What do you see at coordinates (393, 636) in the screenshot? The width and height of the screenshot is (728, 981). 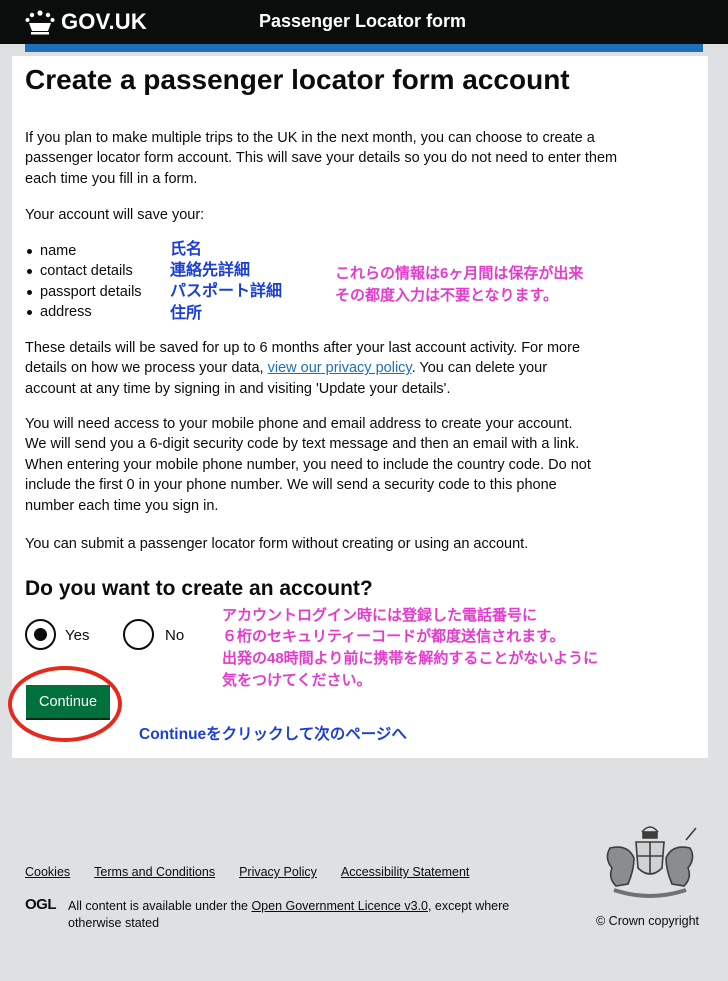 I see `annotation-security-line2: ６桁のセキュリティーコードが都度送信されます。` at bounding box center [393, 636].